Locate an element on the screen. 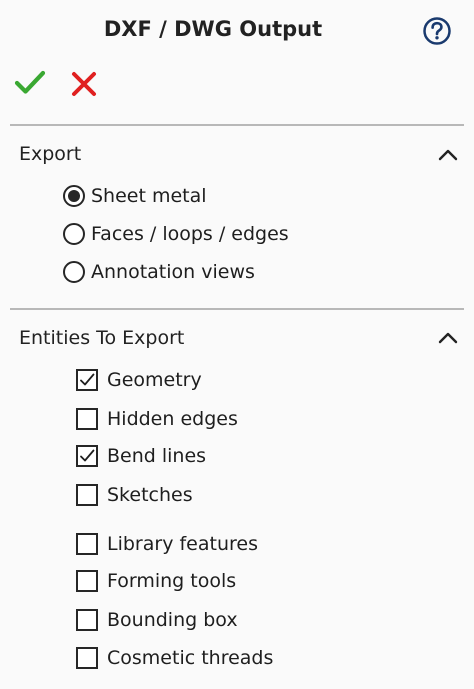  x-icon is located at coordinates (84, 84).